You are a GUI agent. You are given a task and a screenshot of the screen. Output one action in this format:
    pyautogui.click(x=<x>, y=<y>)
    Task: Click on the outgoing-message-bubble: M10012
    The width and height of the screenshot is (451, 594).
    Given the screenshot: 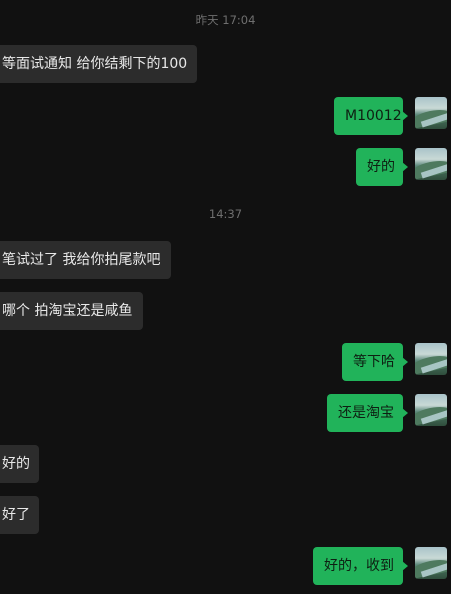 What is the action you would take?
    pyautogui.click(x=371, y=116)
    